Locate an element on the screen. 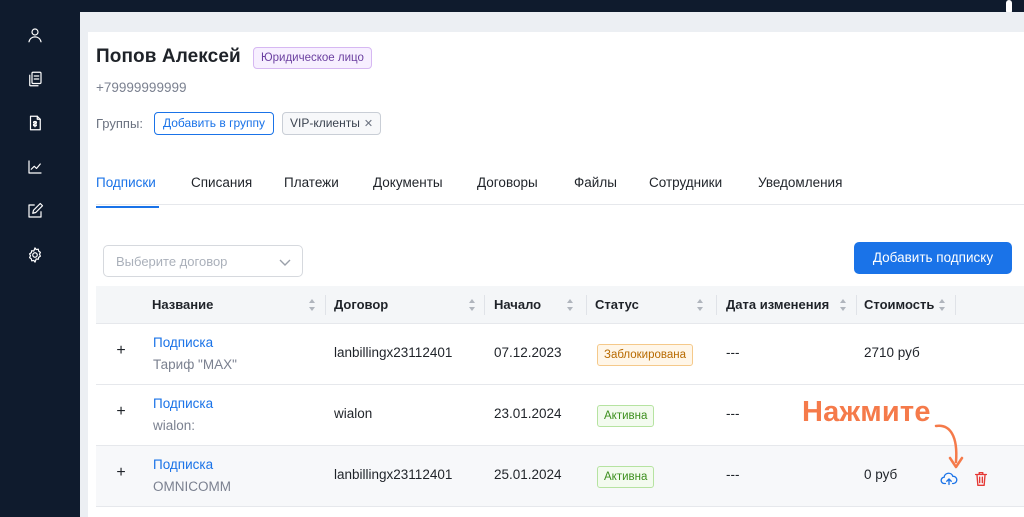 The width and height of the screenshot is (1024, 517). column-contract: Договор is located at coordinates (361, 305).